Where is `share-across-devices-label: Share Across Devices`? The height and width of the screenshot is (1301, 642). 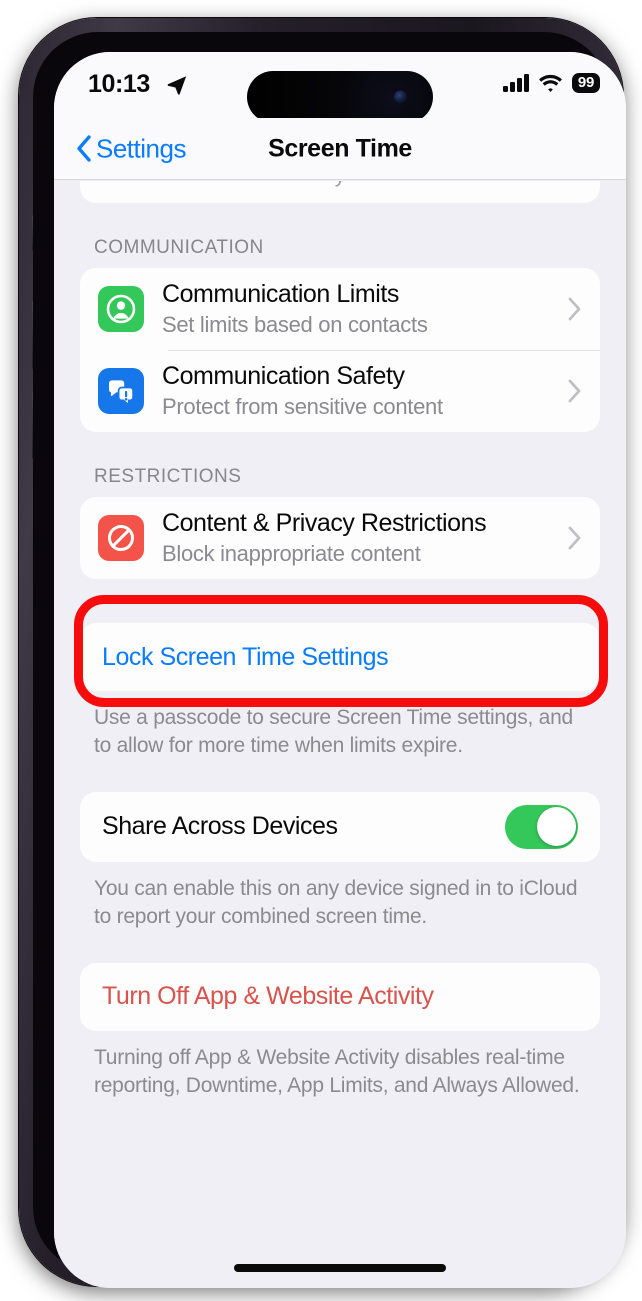 share-across-devices-label: Share Across Devices is located at coordinates (220, 826).